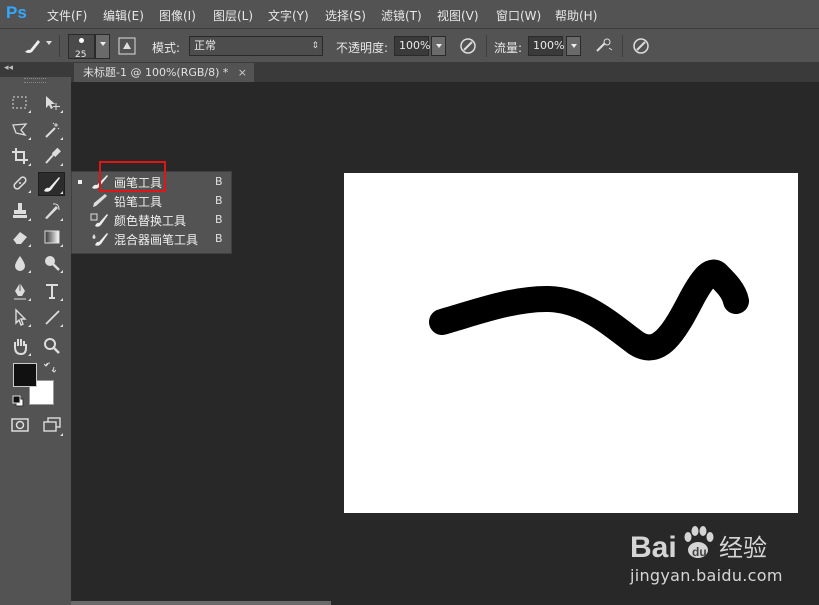  I want to click on menu-layer: 图层(L), so click(233, 15).